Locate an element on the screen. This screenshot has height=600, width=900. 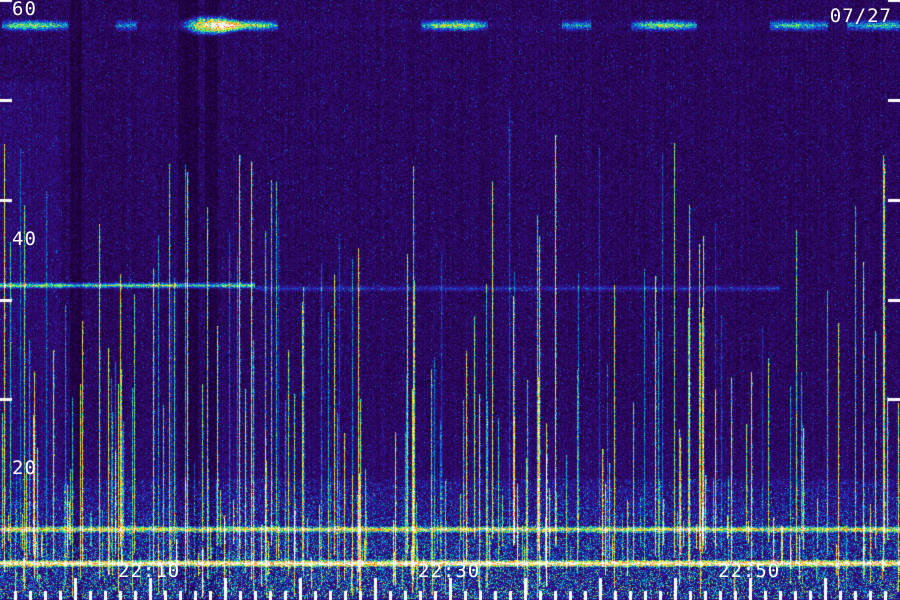
date-label: 07/27 is located at coordinates (860, 16).